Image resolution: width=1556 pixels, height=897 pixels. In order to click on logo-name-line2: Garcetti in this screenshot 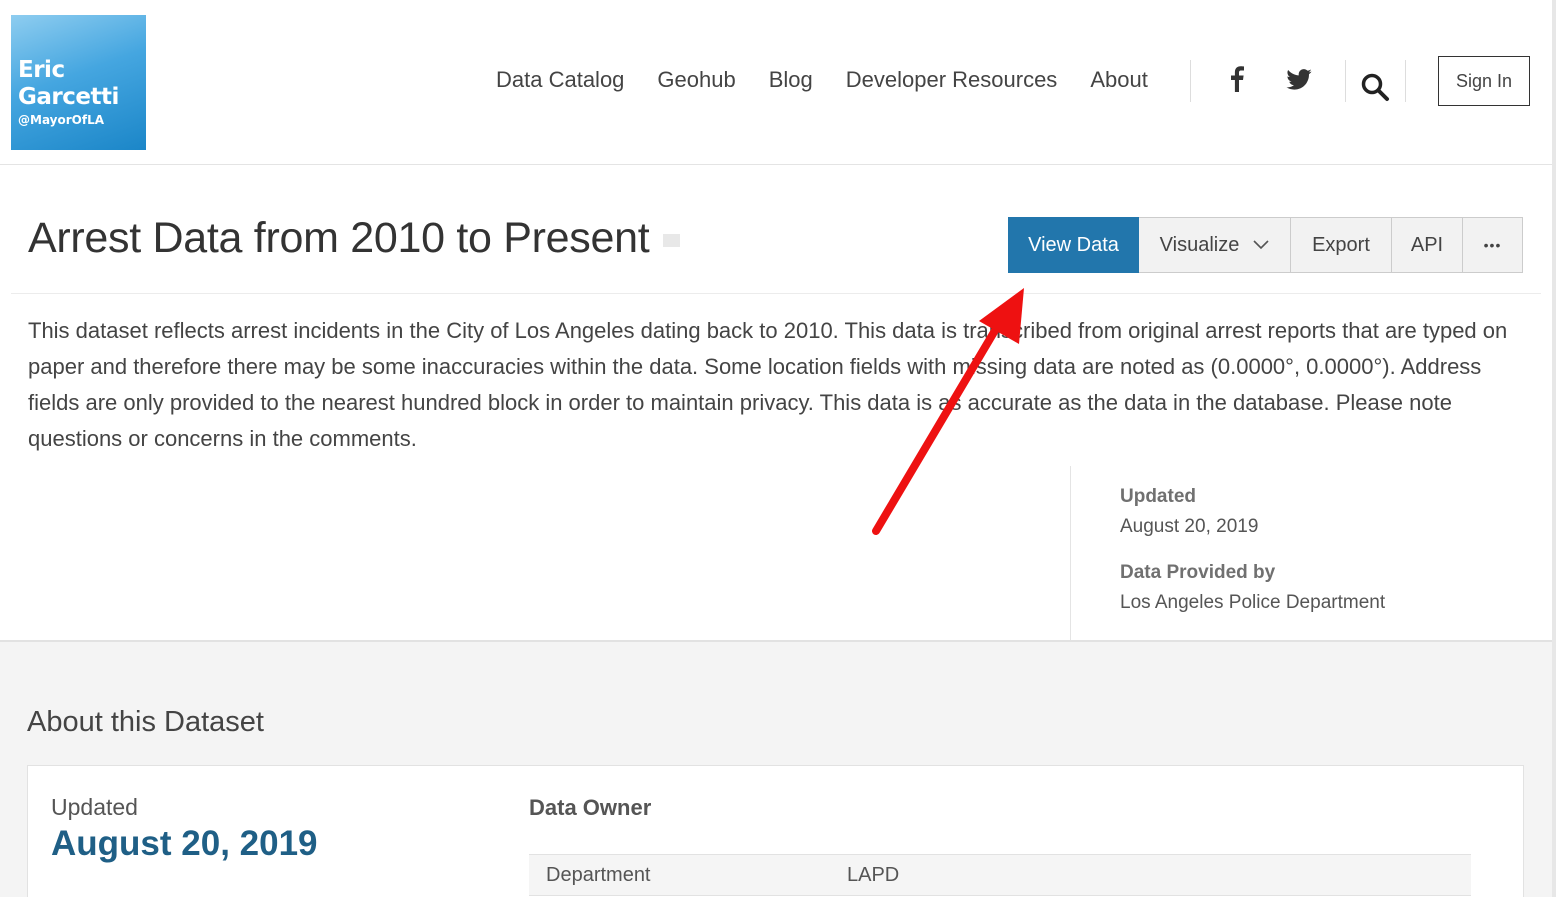, I will do `click(68, 97)`.